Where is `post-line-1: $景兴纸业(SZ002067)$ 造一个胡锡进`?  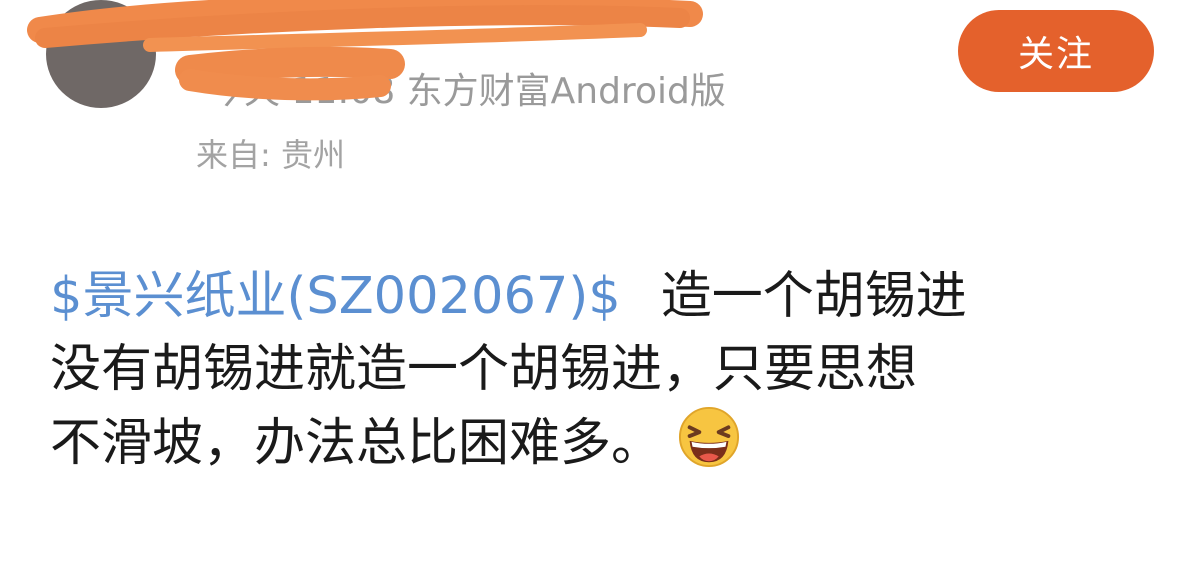
post-line-1: $景兴纸业(SZ002067)$ 造一个胡锡进 is located at coordinates (605, 296).